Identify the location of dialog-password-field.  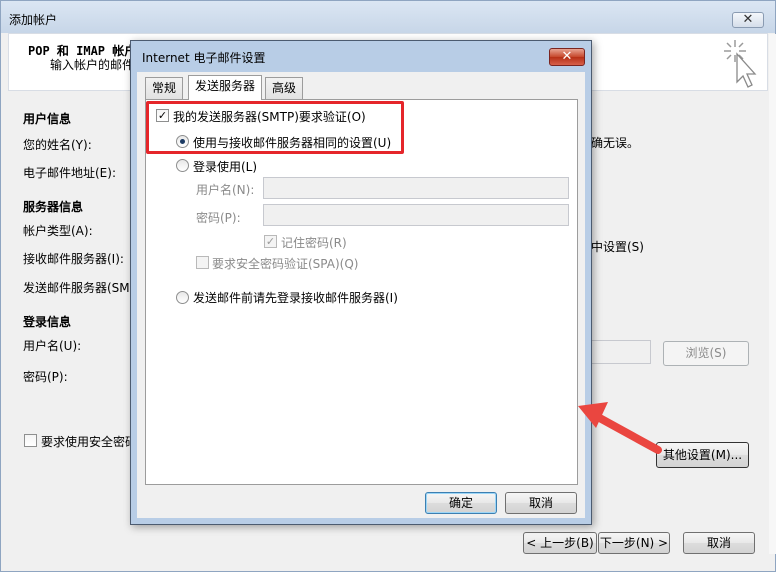
(416, 215).